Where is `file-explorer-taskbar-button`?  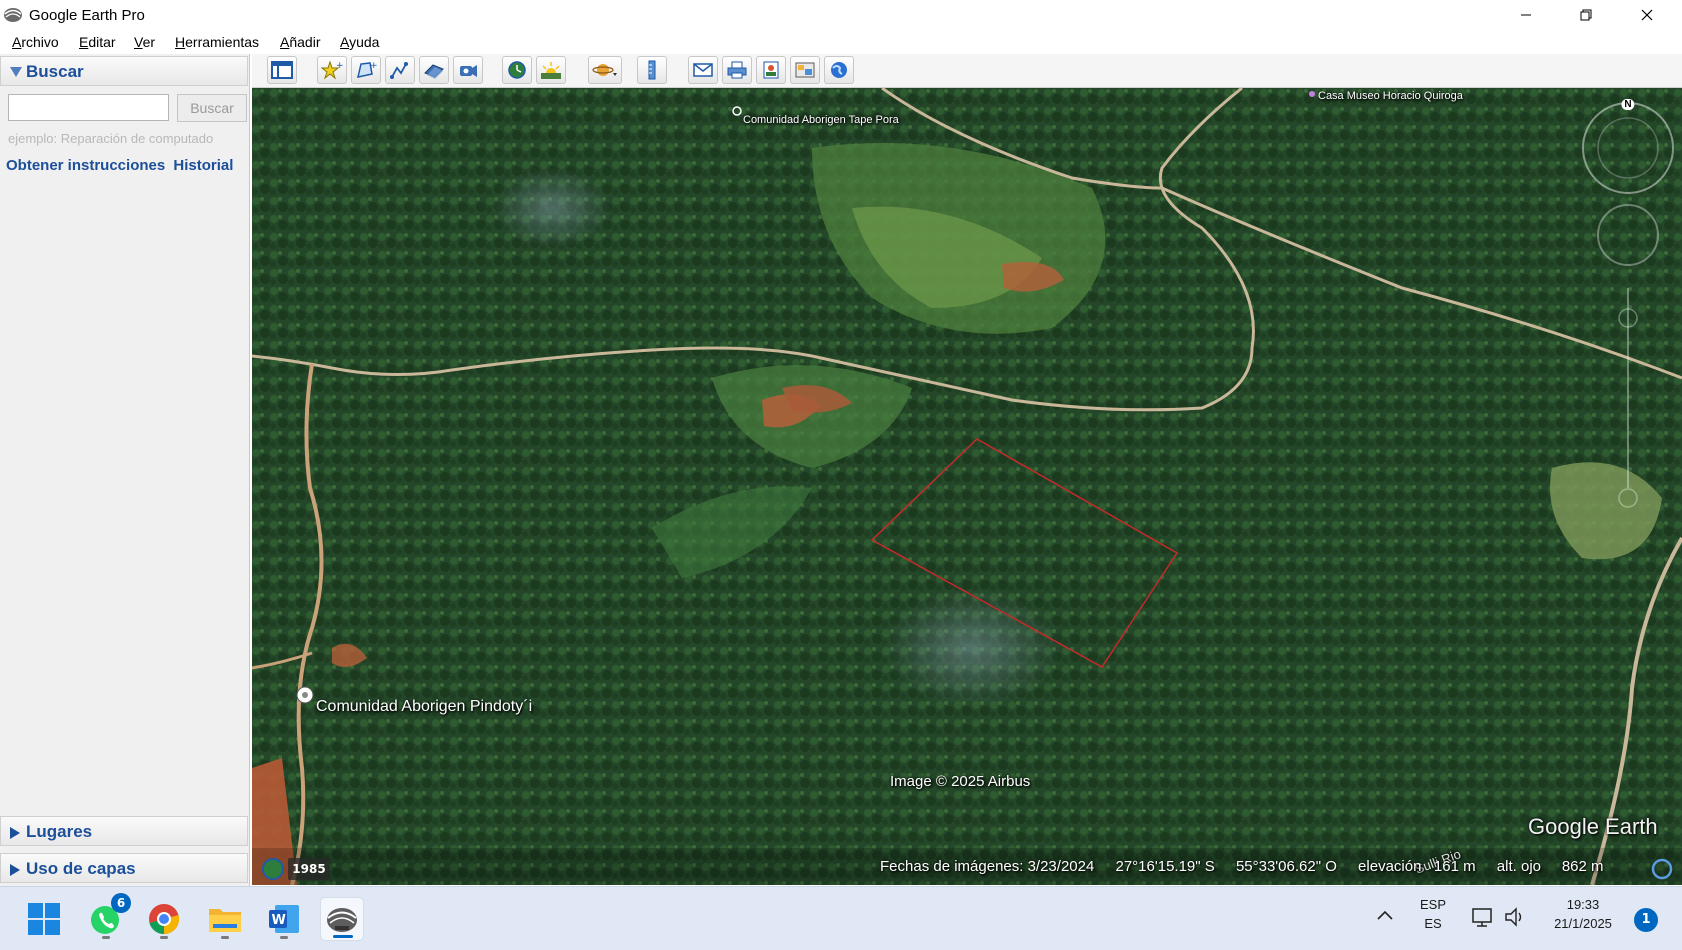 file-explorer-taskbar-button is located at coordinates (225, 919).